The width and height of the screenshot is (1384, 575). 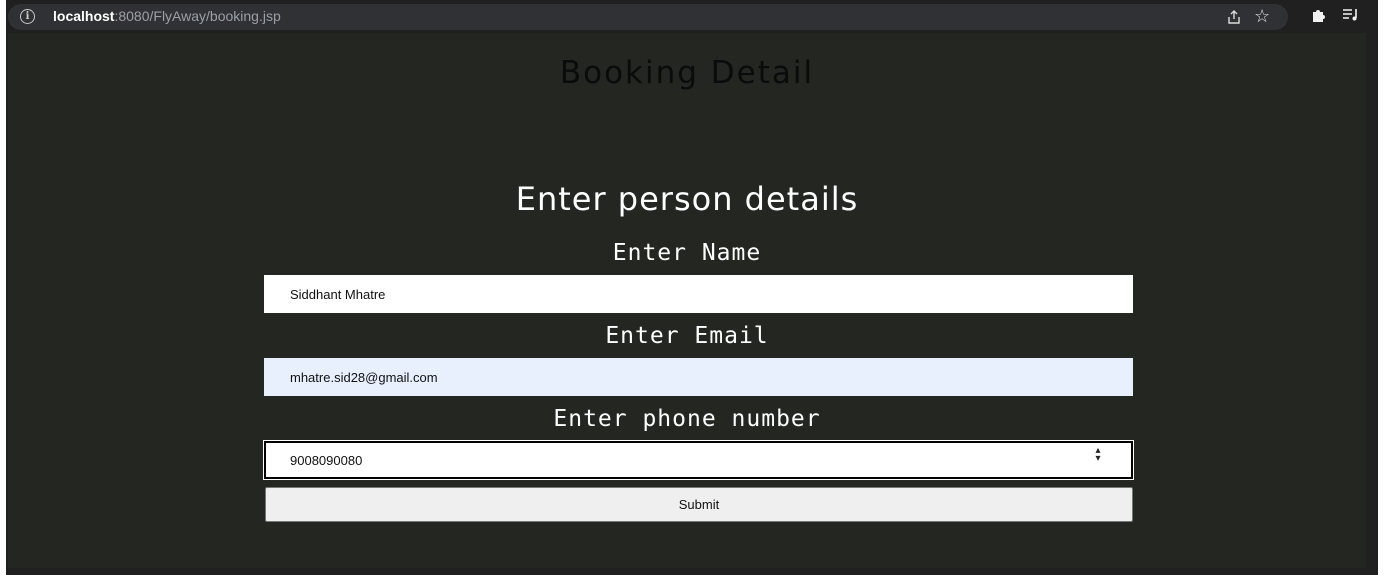 What do you see at coordinates (687, 199) in the screenshot?
I see `section-title: Enter person details` at bounding box center [687, 199].